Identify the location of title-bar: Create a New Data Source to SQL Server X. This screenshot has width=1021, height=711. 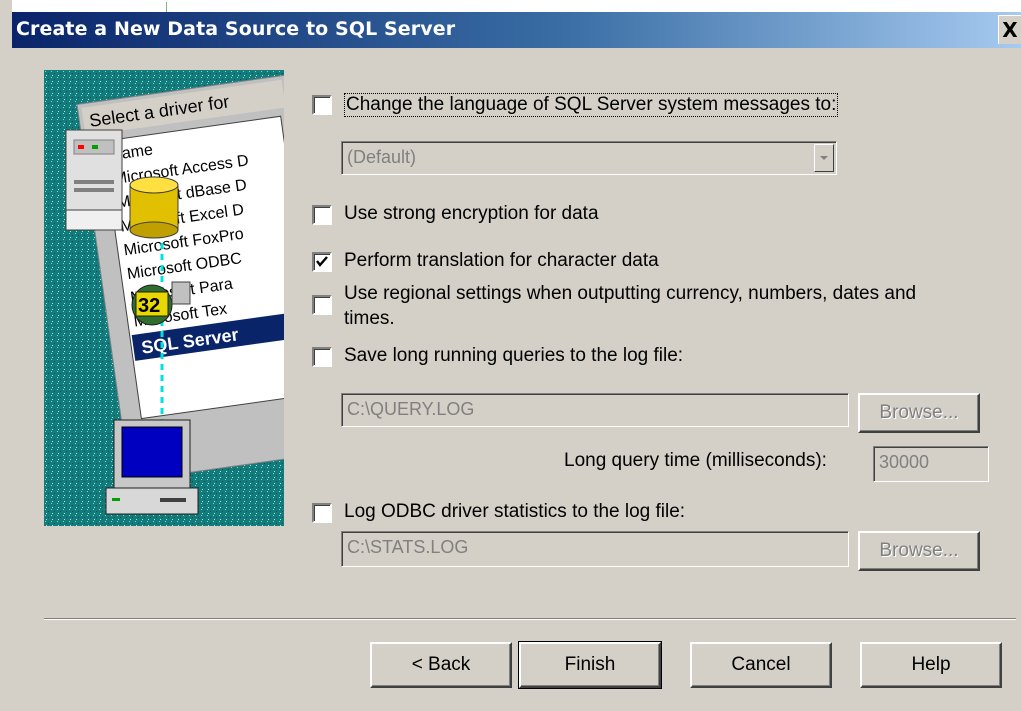
(516, 30).